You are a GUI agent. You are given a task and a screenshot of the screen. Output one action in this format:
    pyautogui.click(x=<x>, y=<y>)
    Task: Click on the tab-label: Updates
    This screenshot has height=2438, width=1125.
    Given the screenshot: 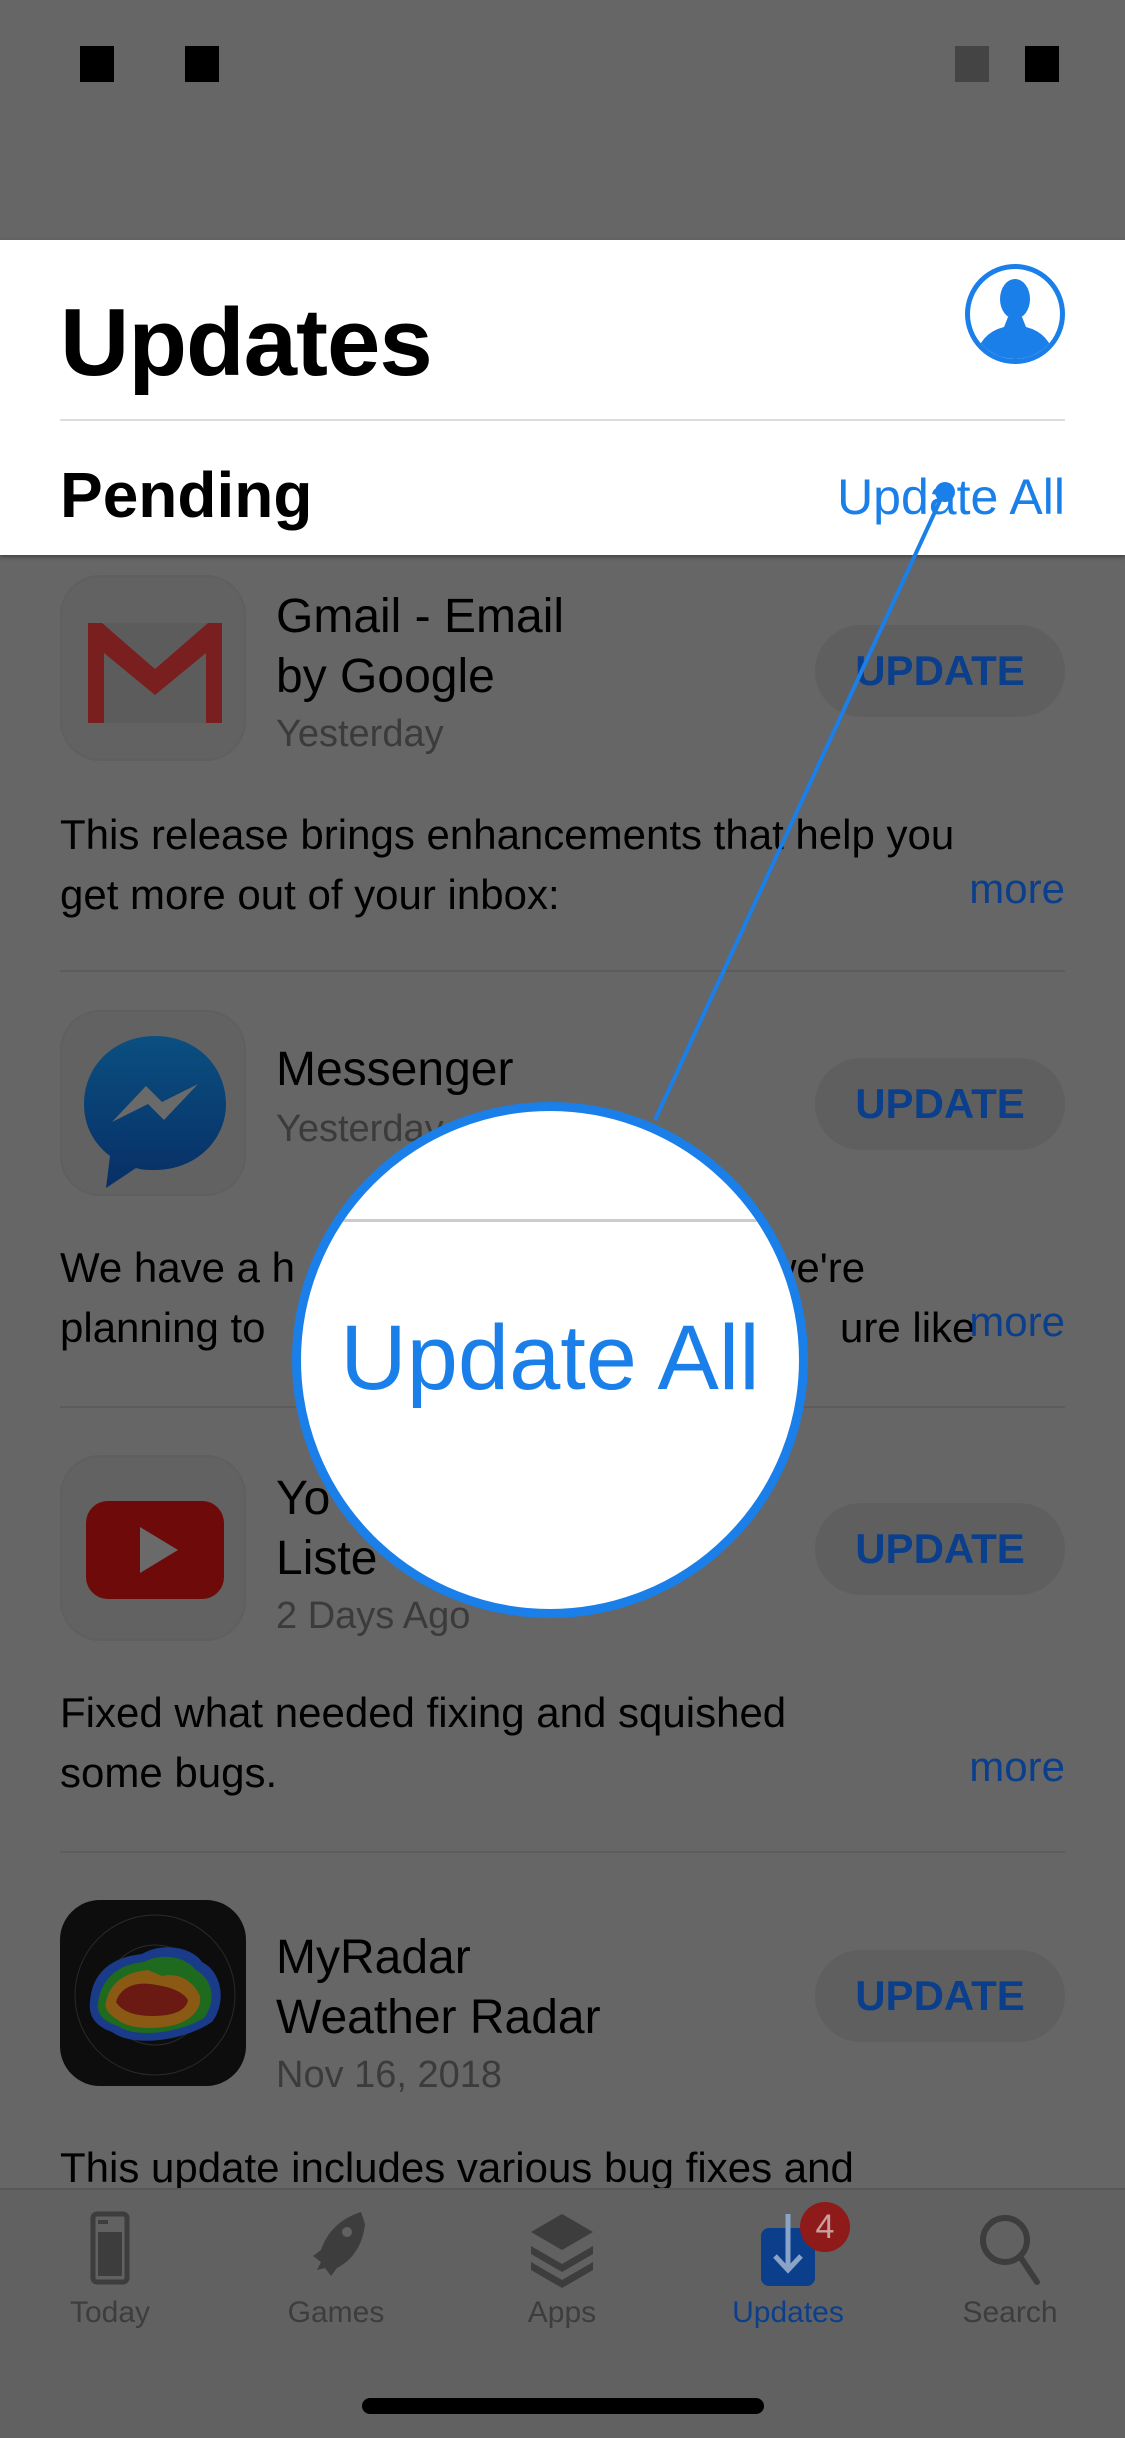 What is the action you would take?
    pyautogui.click(x=788, y=2312)
    